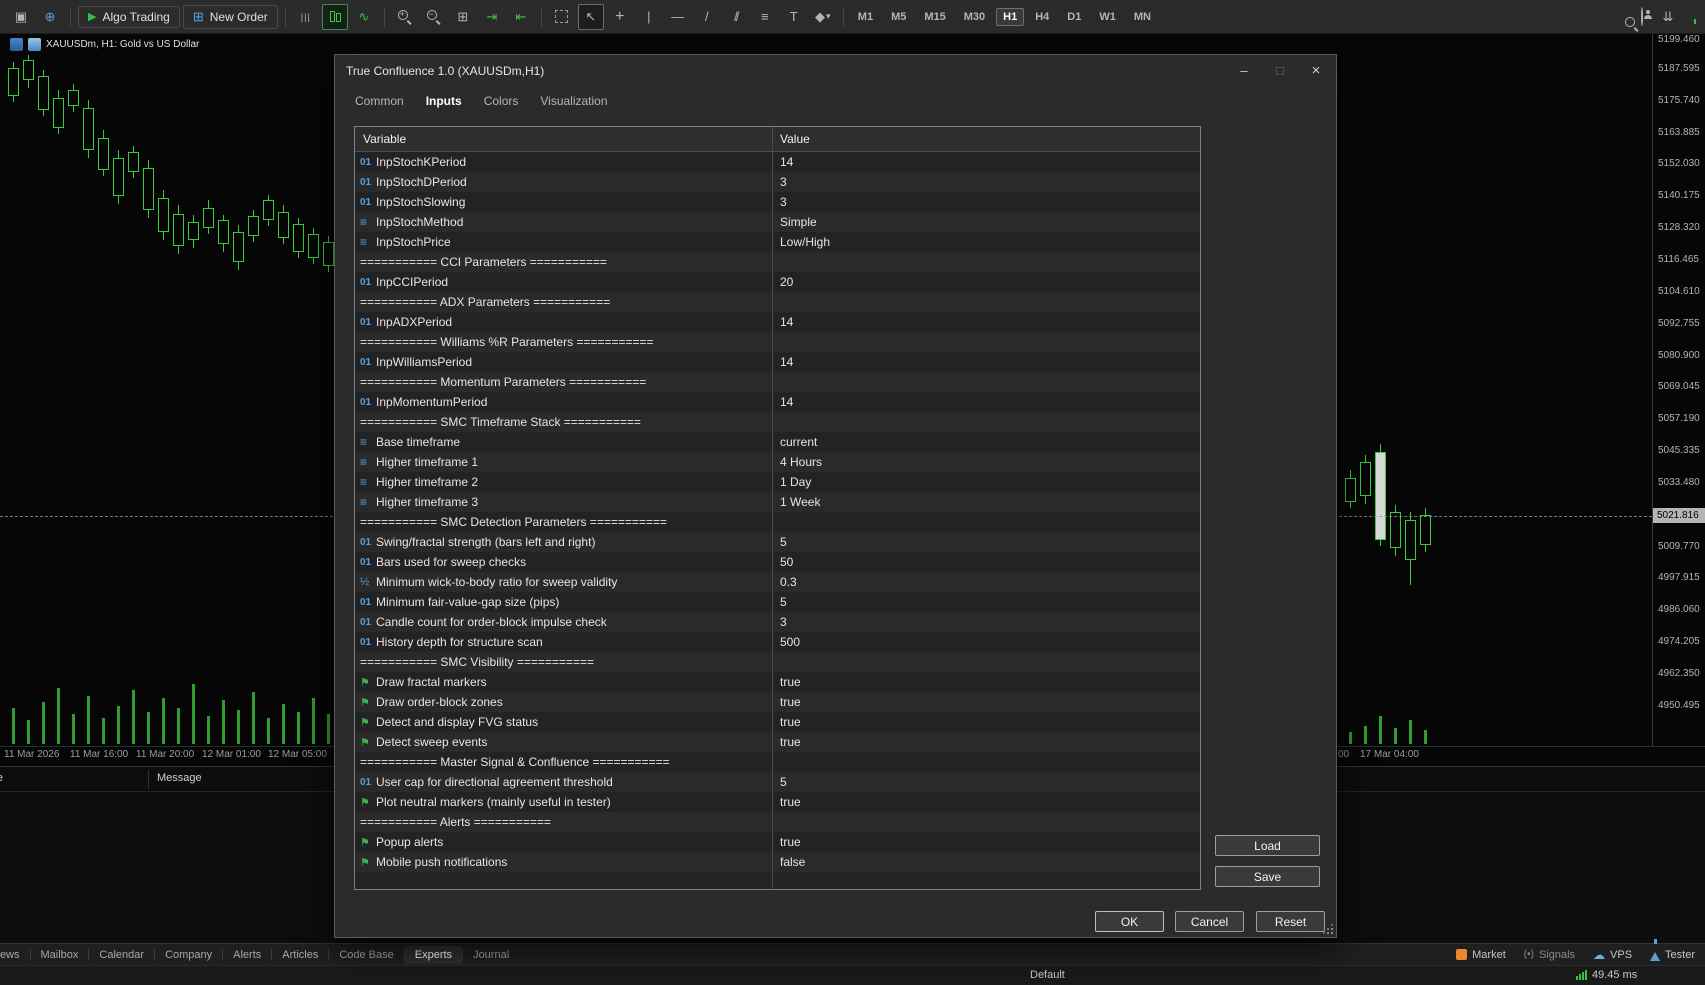 The image size is (1705, 985). What do you see at coordinates (562, 17) in the screenshot?
I see `select-rectangle-icon` at bounding box center [562, 17].